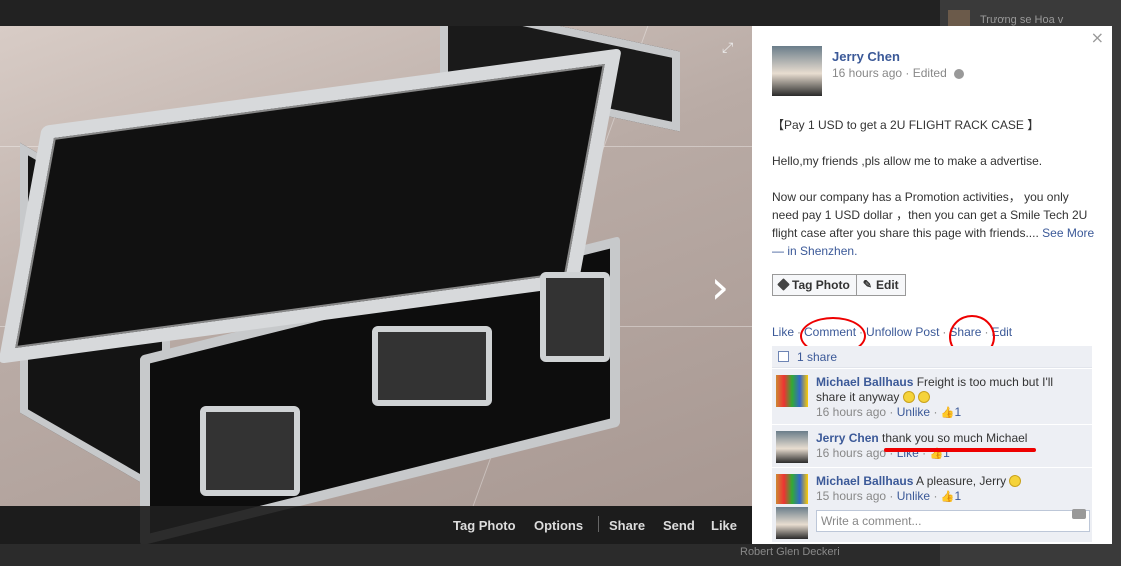  I want to click on share-icon, so click(783, 356).